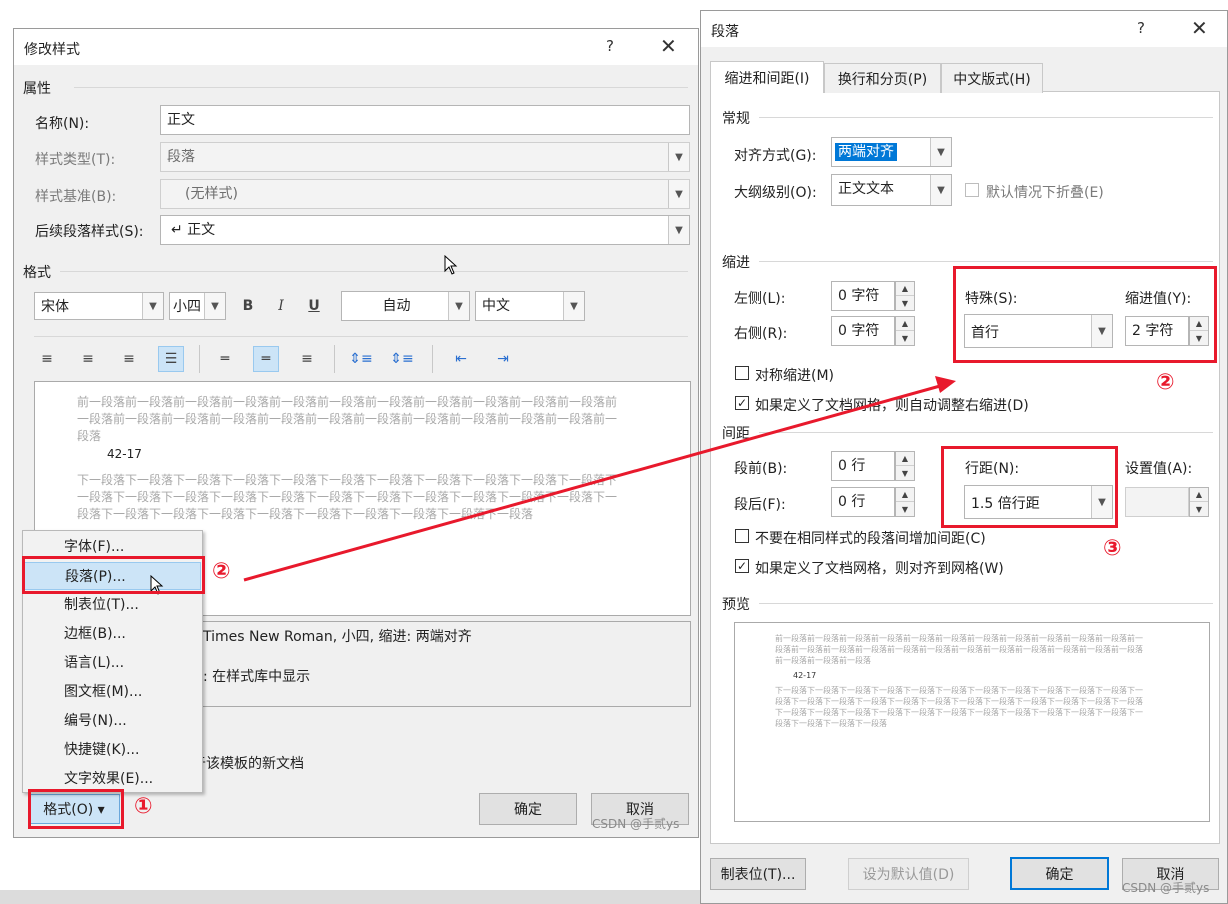 The width and height of the screenshot is (1228, 904). I want to click on annotation-number-3: ③, so click(1112, 548).